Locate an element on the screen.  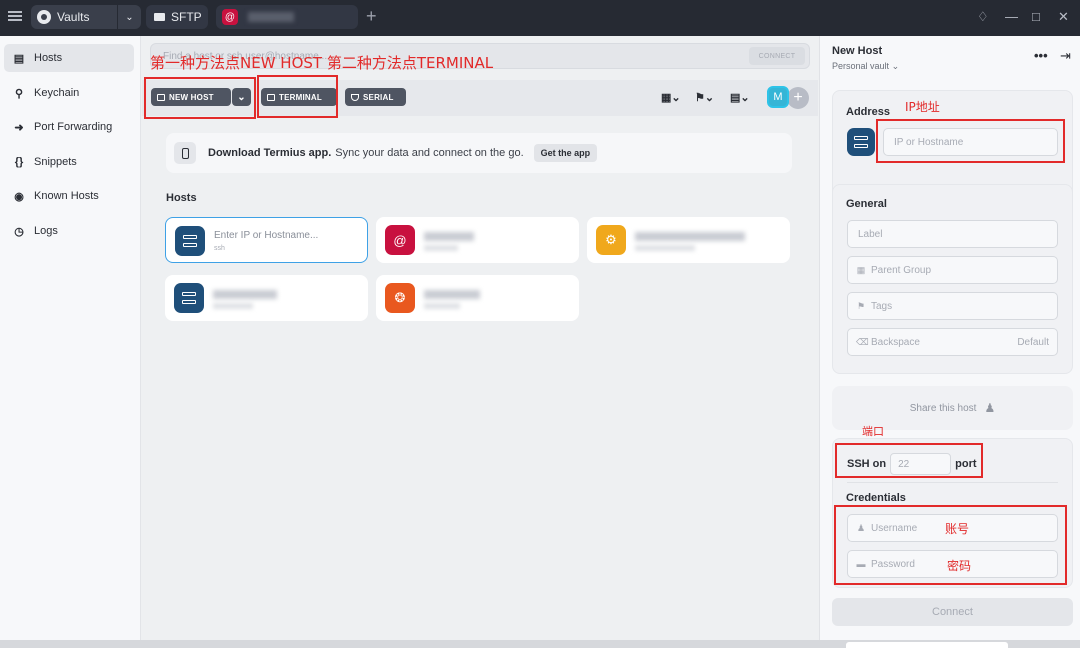
sidebar-item-snippets: {} Snippets is located at coordinates (69, 162).